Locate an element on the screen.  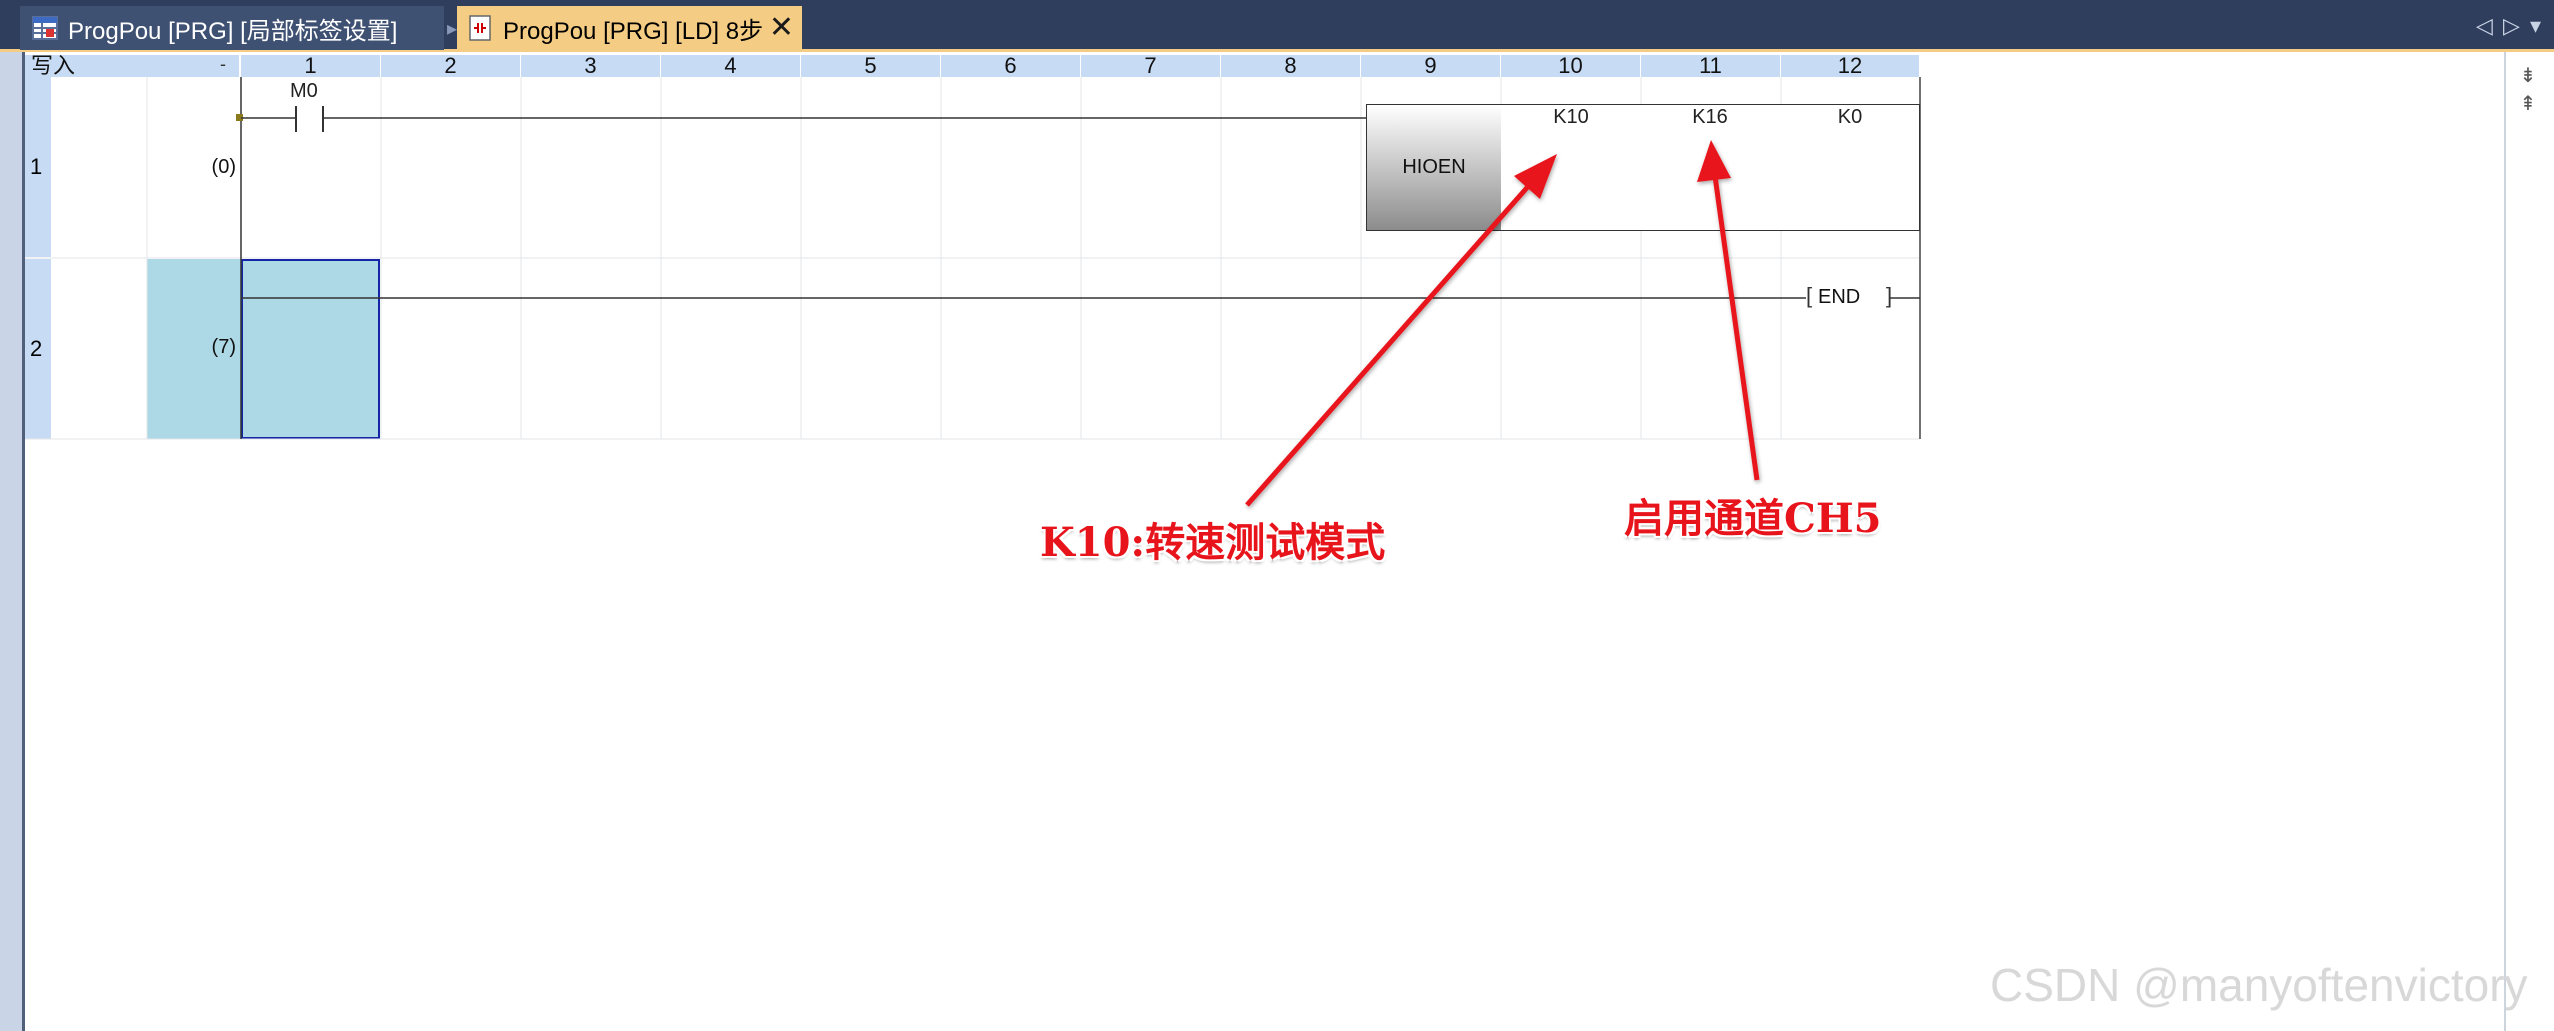
arrow-to-k16 is located at coordinates (1736, 328).